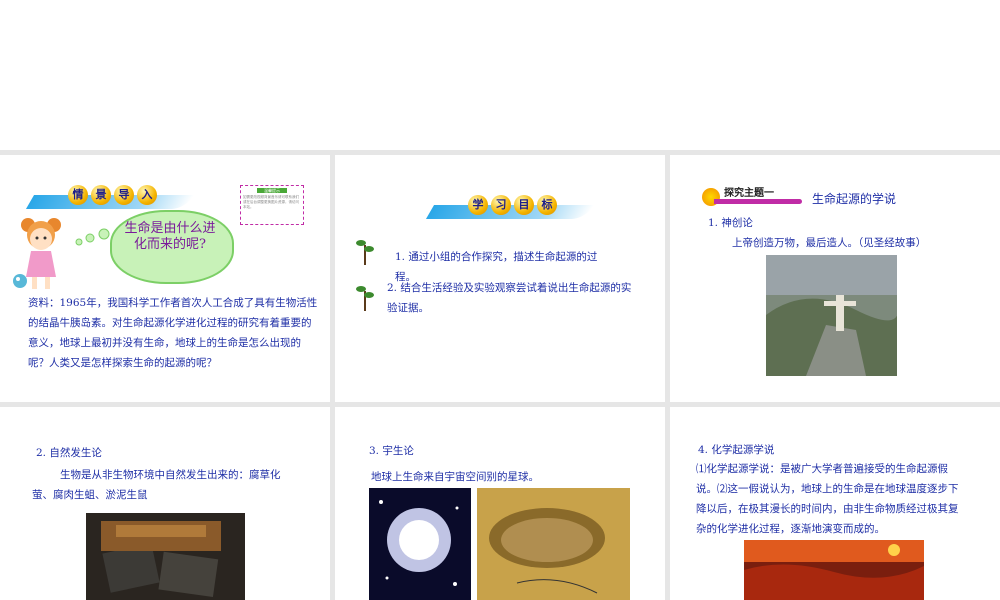  I want to click on section-text: 上帝创造万物，最后造人。（见圣经故事）, so click(829, 243).